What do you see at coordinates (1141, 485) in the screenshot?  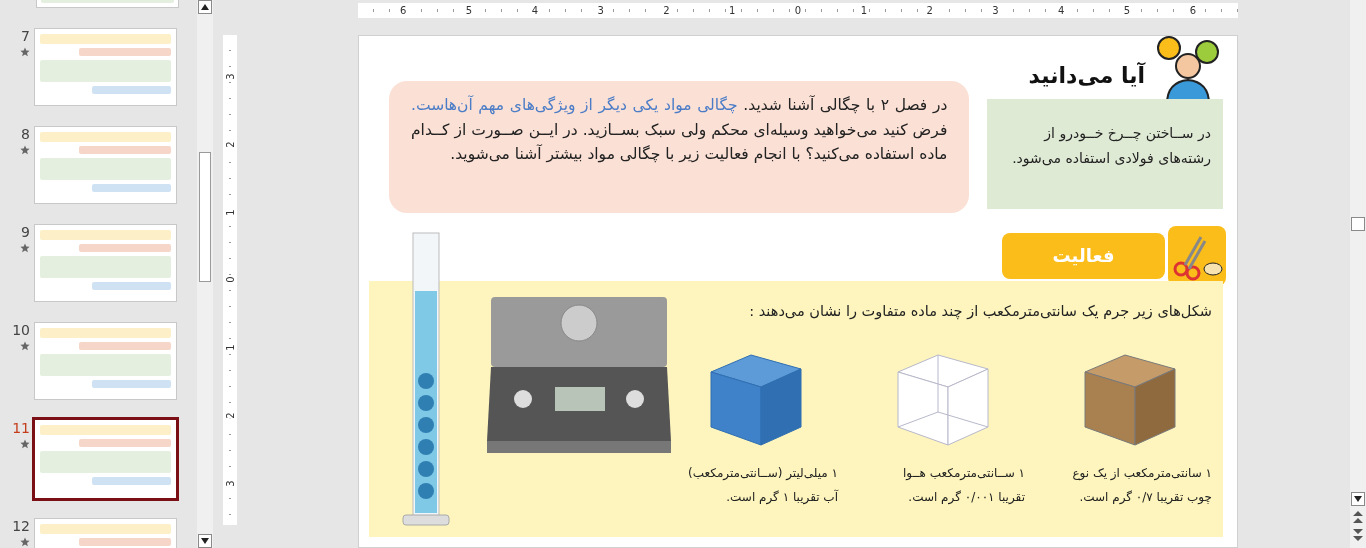 I see `cube-caption: ۱ سانتی‌مترمکعب از یک نوع چوب تقریبا ۰/۷ گرم است.` at bounding box center [1141, 485].